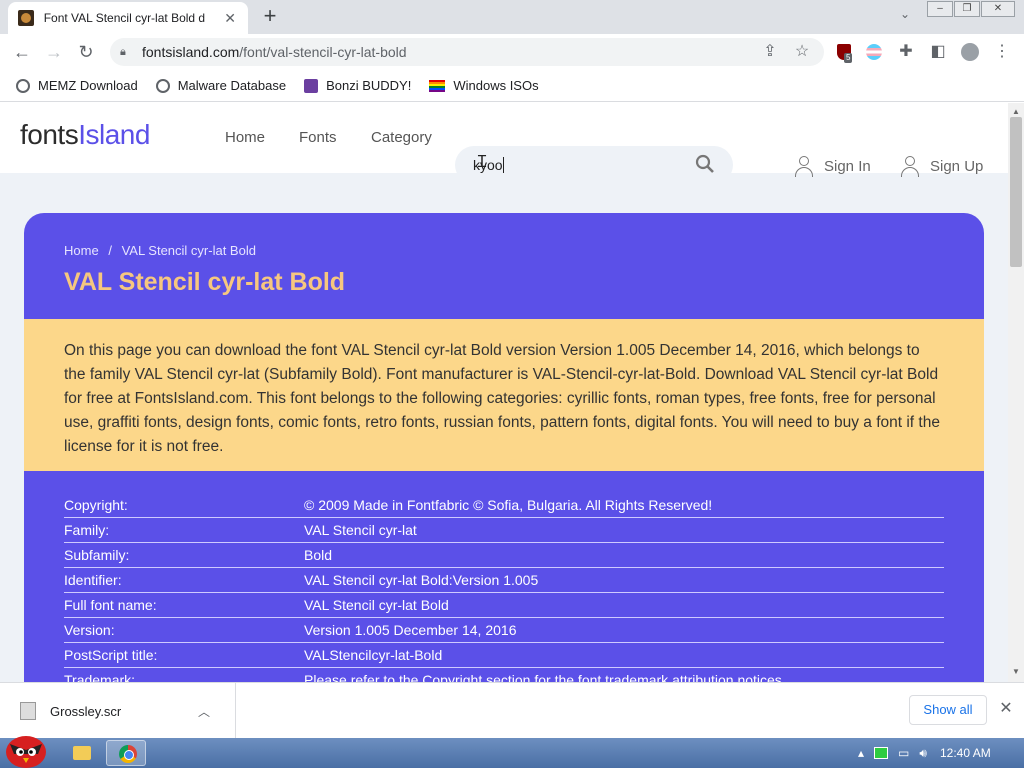 Image resolution: width=1024 pixels, height=773 pixels. I want to click on nav-fonts: Fonts, so click(318, 137).